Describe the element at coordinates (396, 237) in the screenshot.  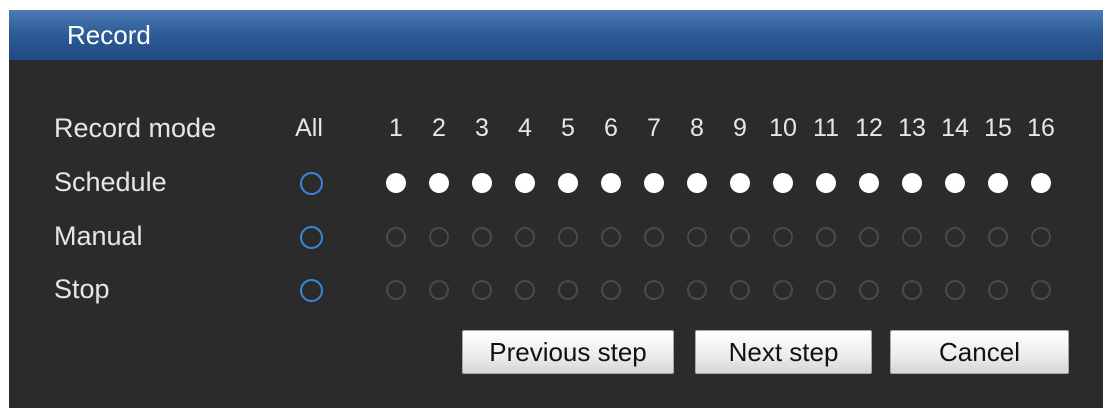
I see `manual-channel-1-radio` at that location.